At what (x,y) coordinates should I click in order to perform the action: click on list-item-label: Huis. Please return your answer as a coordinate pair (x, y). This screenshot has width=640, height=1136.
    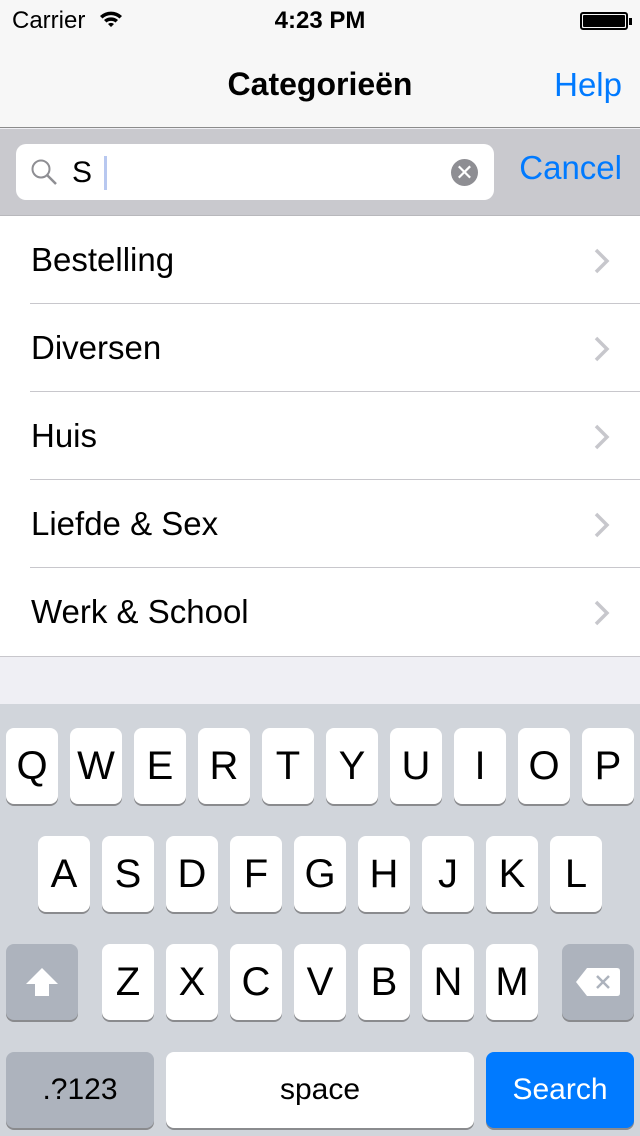
    Looking at the image, I should click on (64, 435).